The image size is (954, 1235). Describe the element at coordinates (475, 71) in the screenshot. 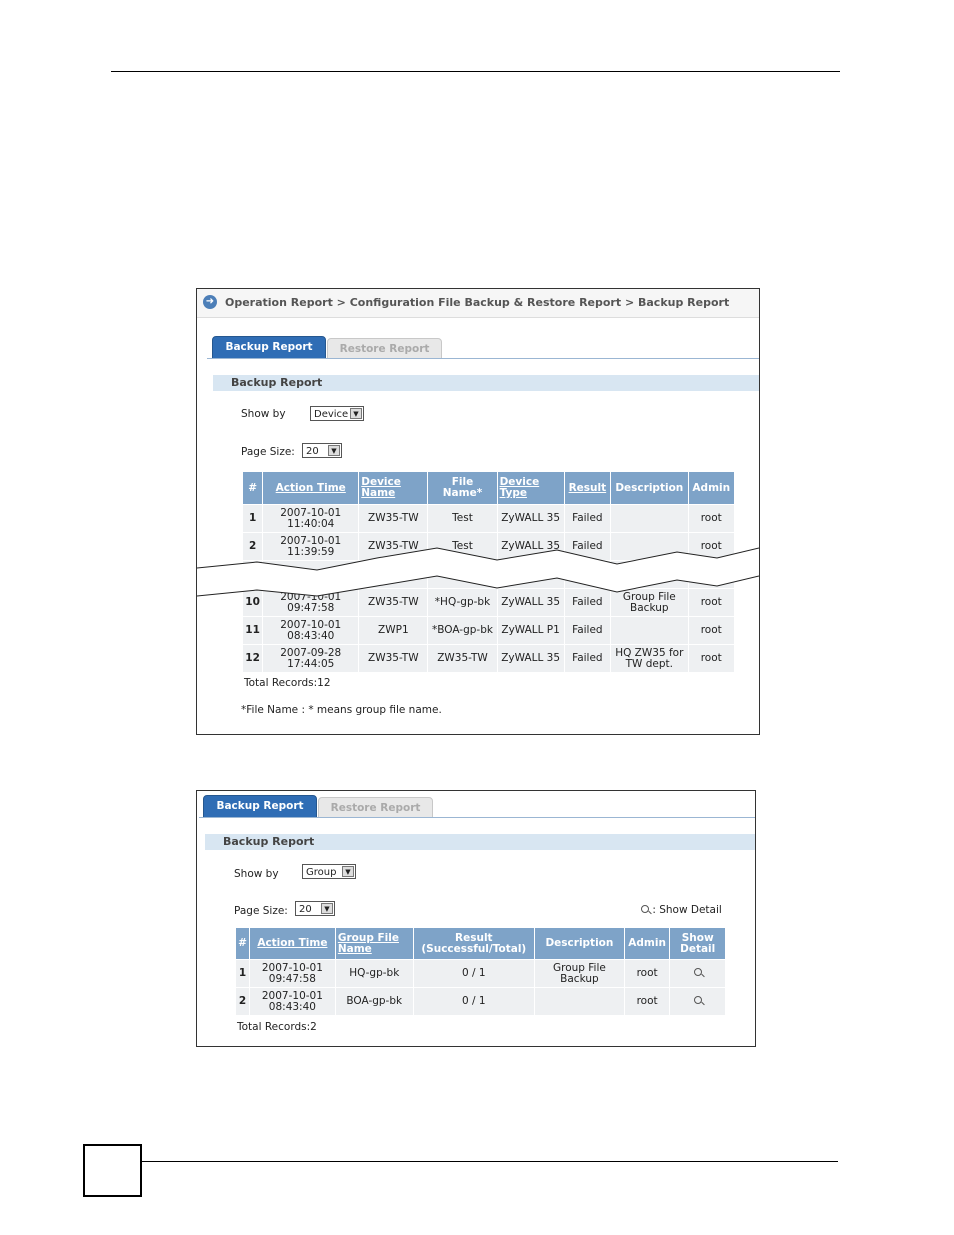

I see `page-header-rule` at that location.